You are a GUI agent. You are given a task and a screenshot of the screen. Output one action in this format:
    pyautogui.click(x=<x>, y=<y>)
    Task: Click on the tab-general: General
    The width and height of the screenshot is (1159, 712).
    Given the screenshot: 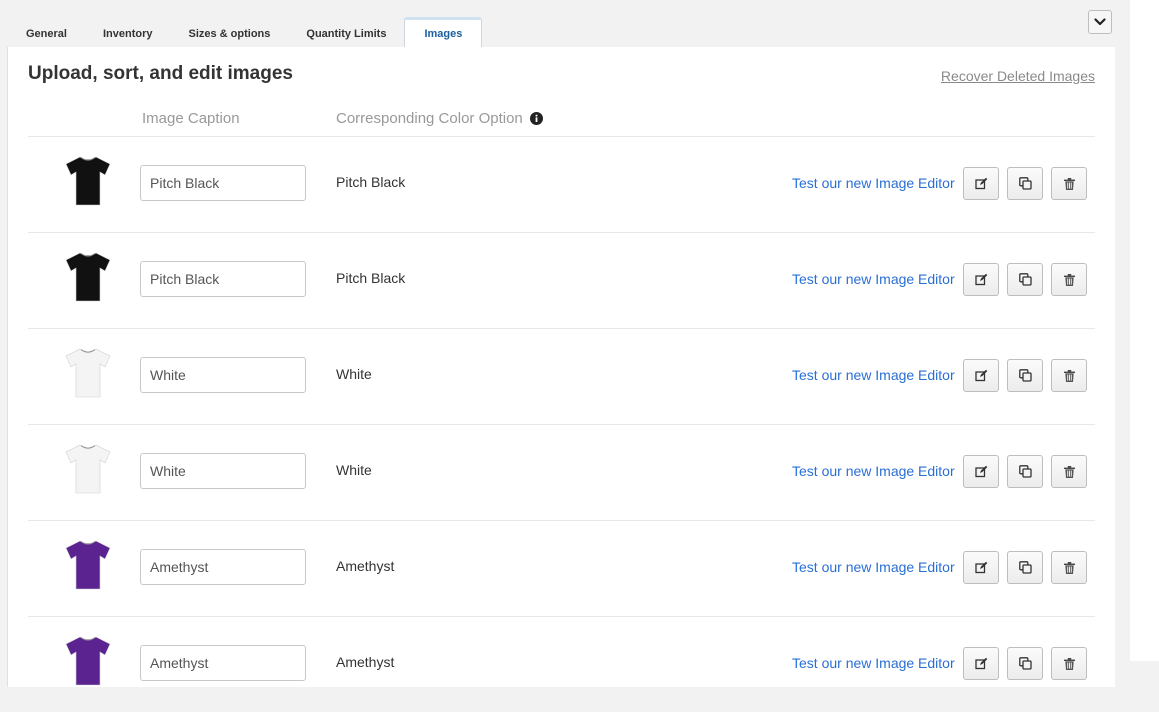 What is the action you would take?
    pyautogui.click(x=46, y=33)
    